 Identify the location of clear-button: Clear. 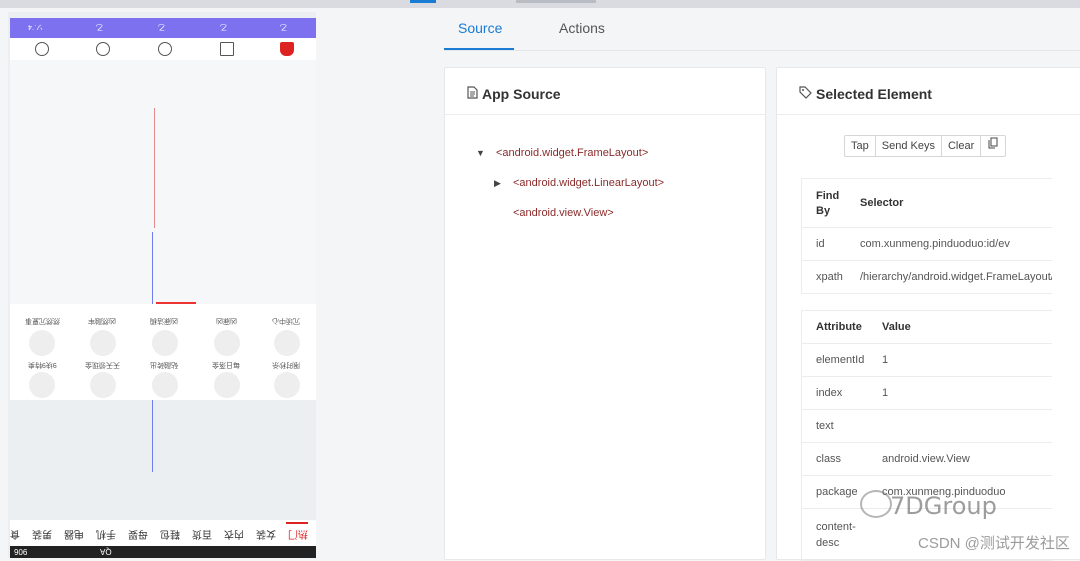
(961, 146).